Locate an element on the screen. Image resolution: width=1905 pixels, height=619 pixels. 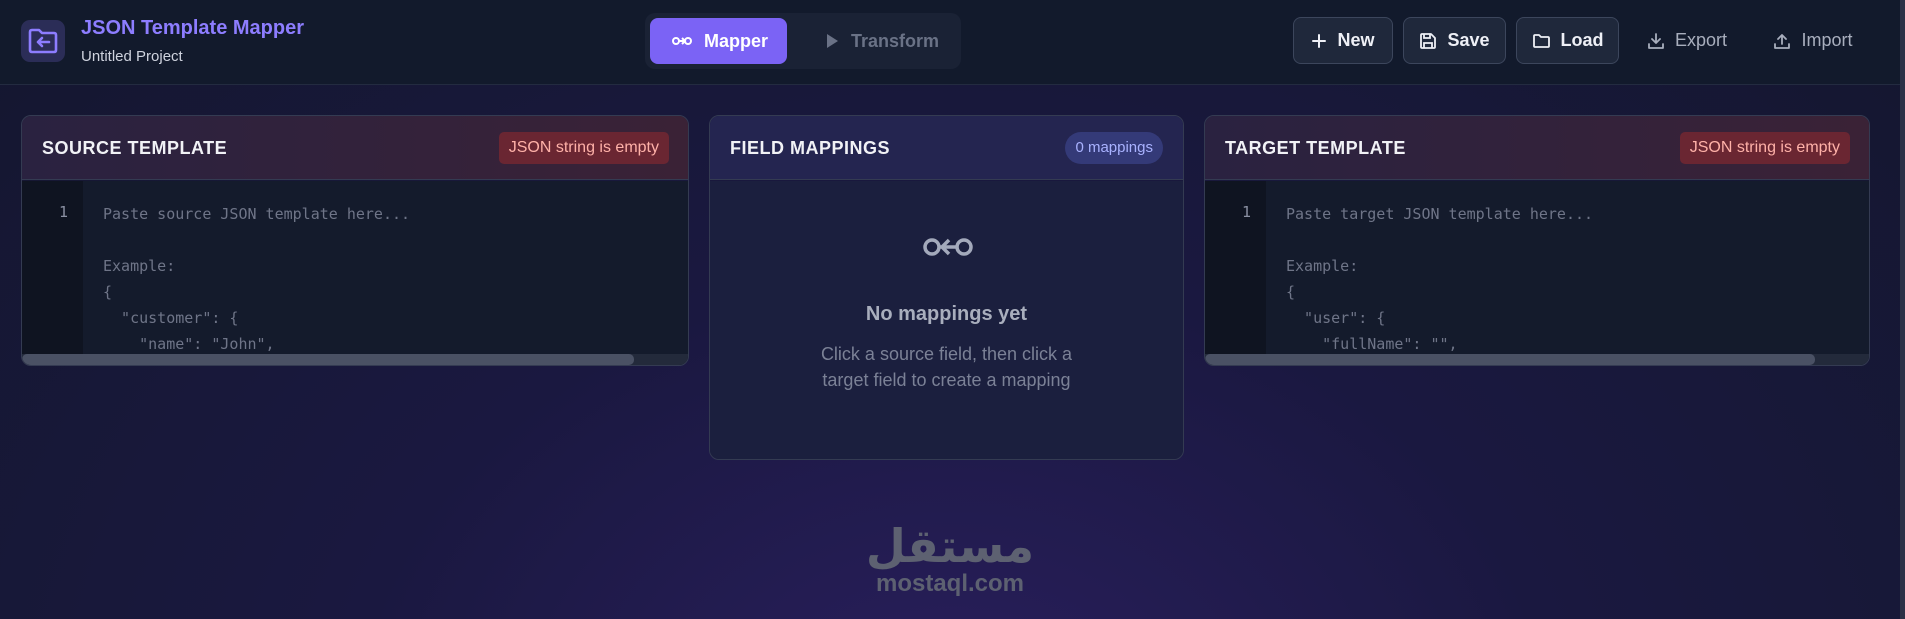
source-status-badge: JSON string is empty is located at coordinates (583, 148).